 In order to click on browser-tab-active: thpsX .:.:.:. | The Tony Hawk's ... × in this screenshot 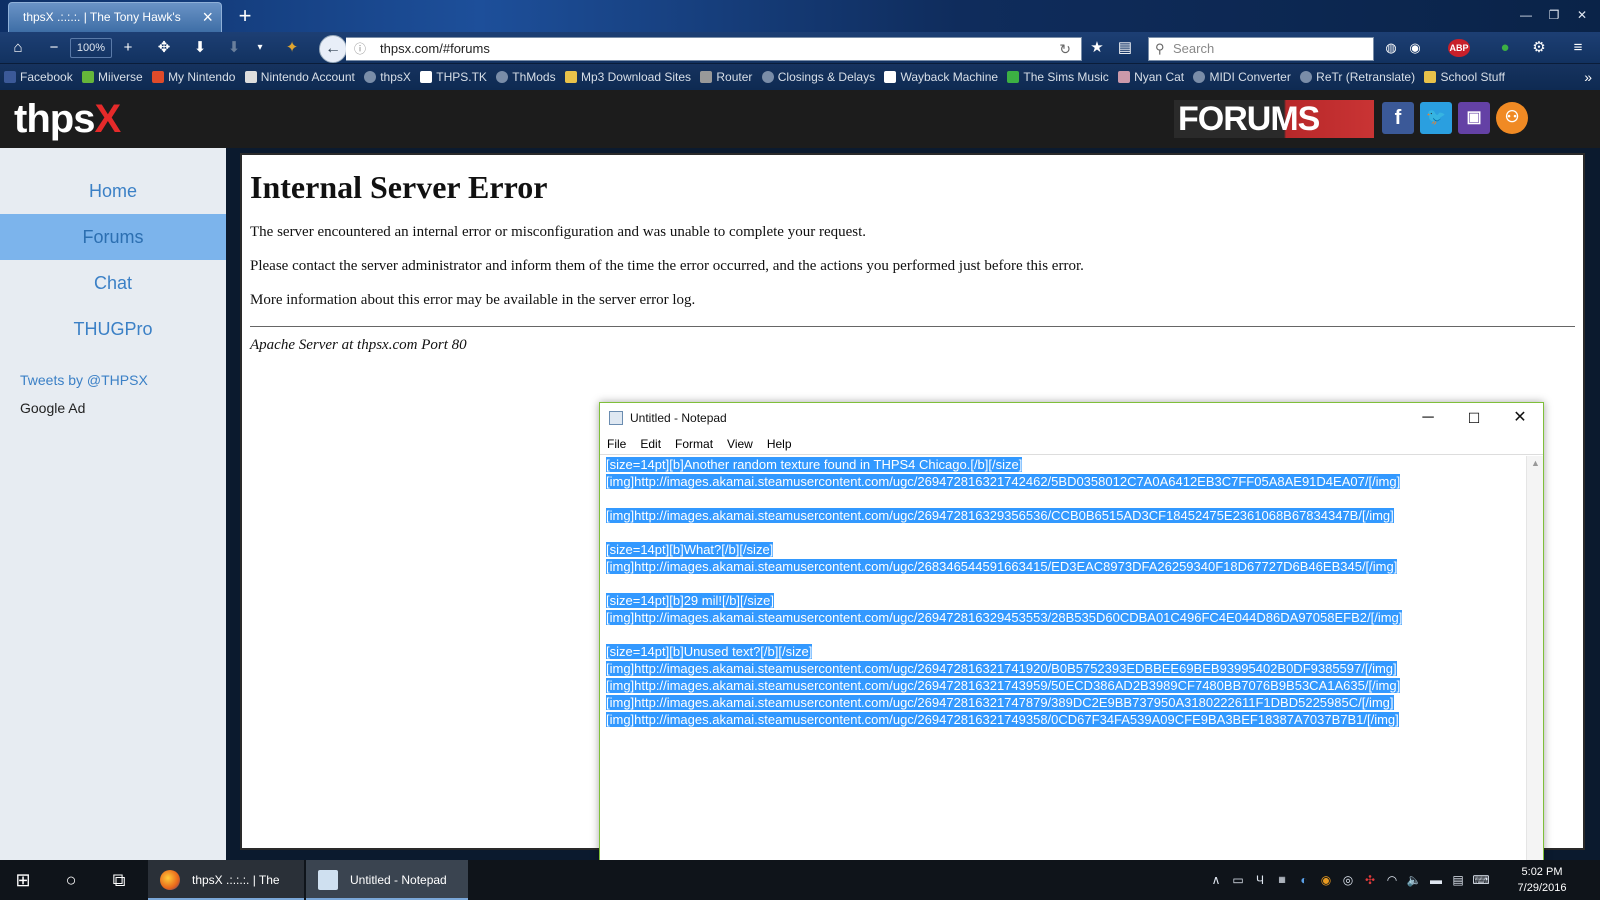, I will do `click(115, 17)`.